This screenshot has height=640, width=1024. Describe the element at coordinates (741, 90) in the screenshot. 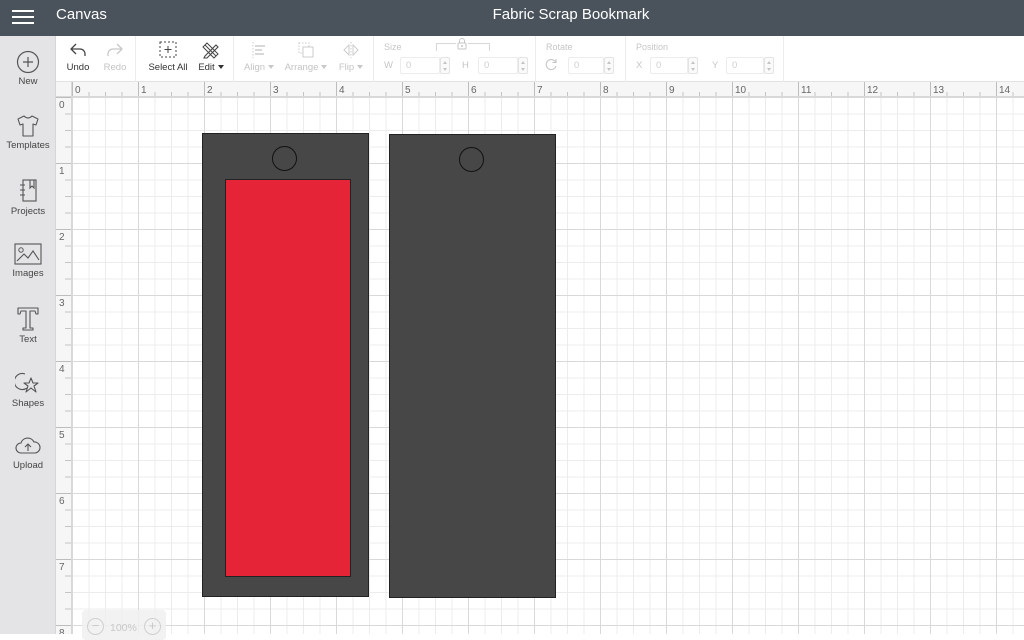

I see `ruler-label: 10` at that location.